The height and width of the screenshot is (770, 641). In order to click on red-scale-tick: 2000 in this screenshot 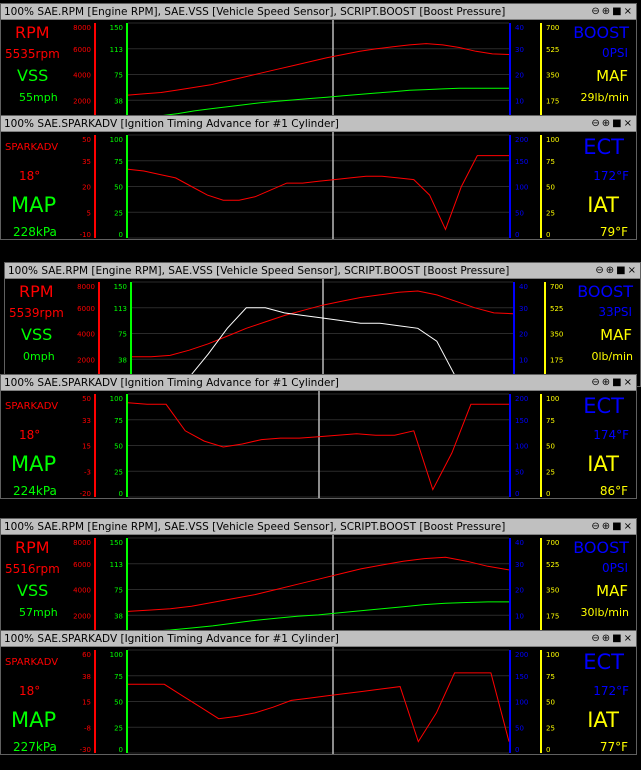, I will do `click(82, 101)`.